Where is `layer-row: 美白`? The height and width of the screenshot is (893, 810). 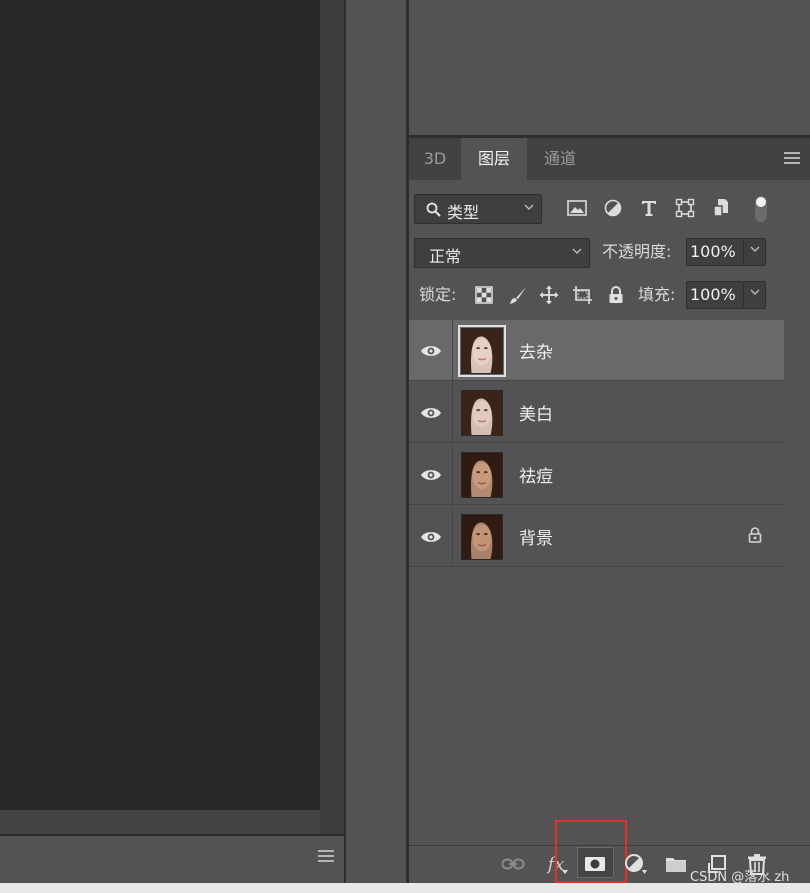 layer-row: 美白 is located at coordinates (596, 412).